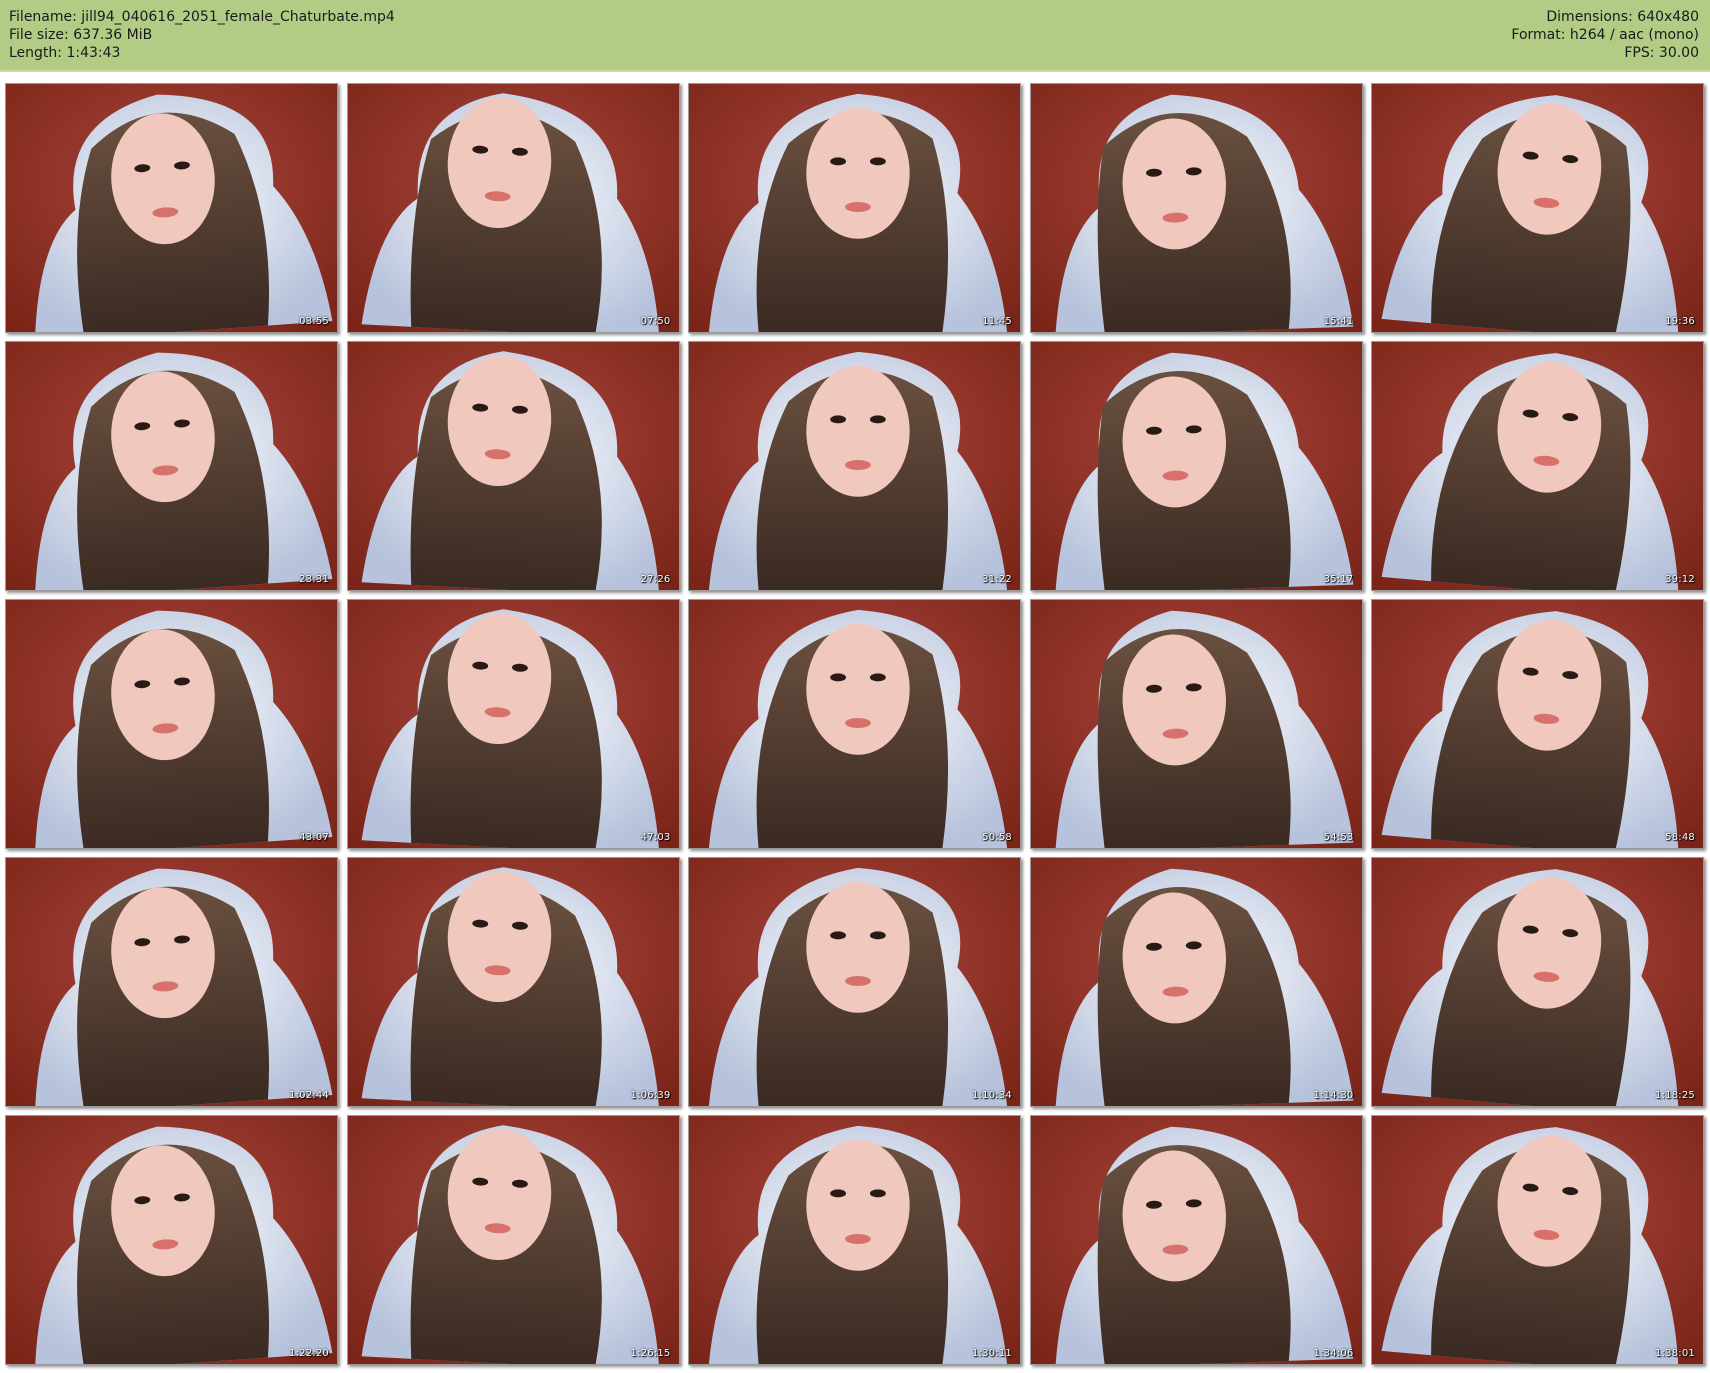  What do you see at coordinates (655, 837) in the screenshot?
I see `frame-timestamp: 47:03` at bounding box center [655, 837].